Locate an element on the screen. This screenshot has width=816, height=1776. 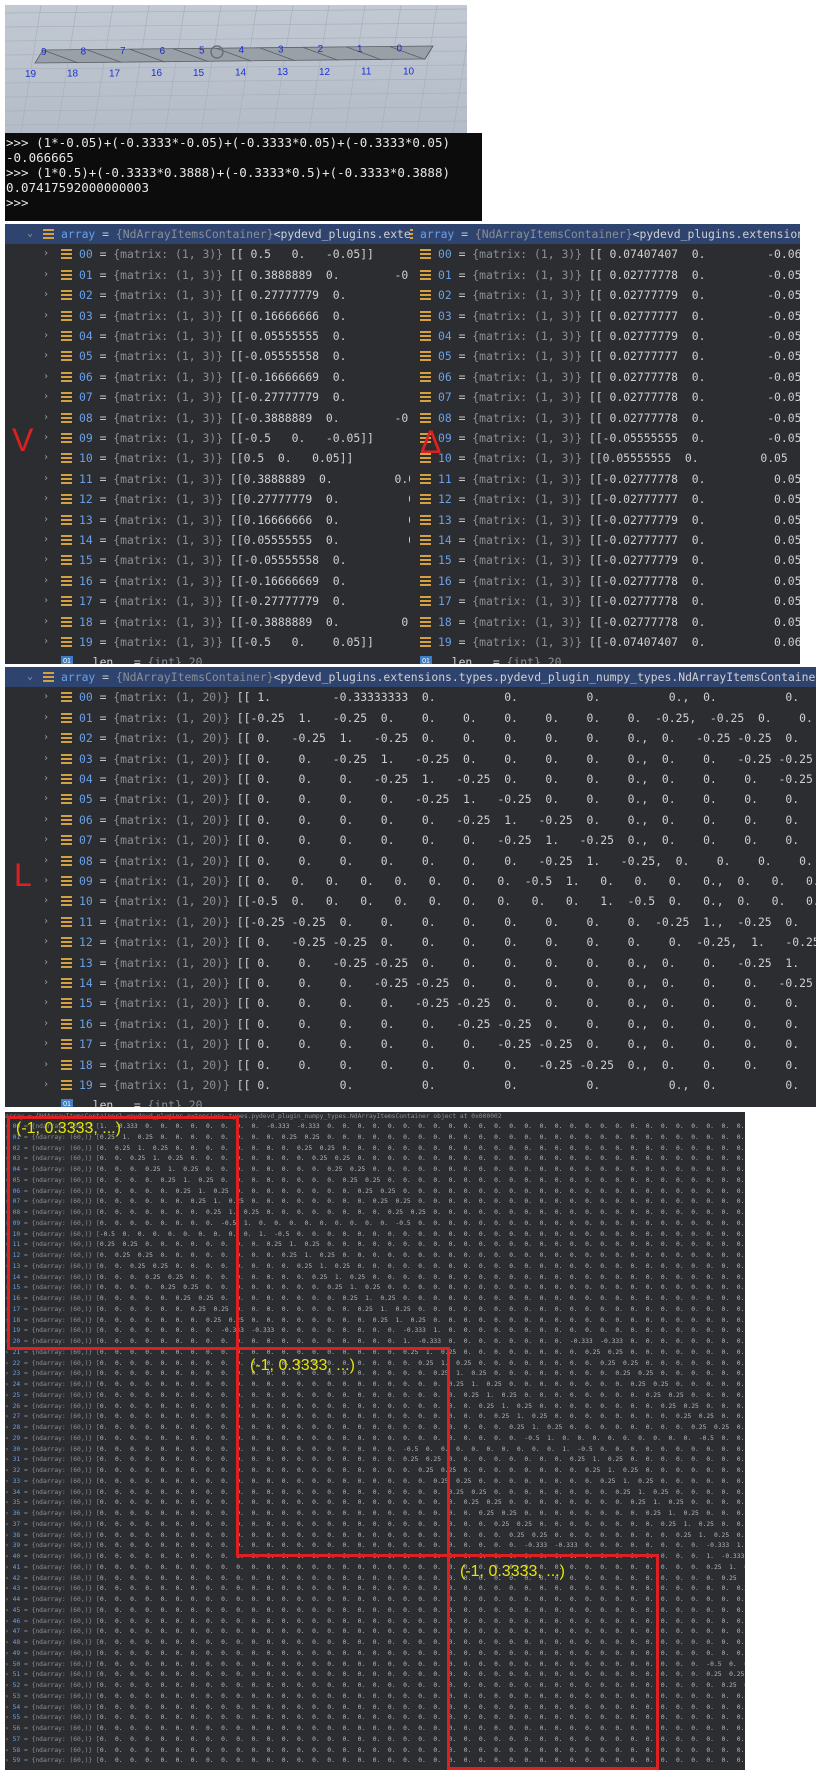
vertex-label: 2 is located at coordinates (321, 49).